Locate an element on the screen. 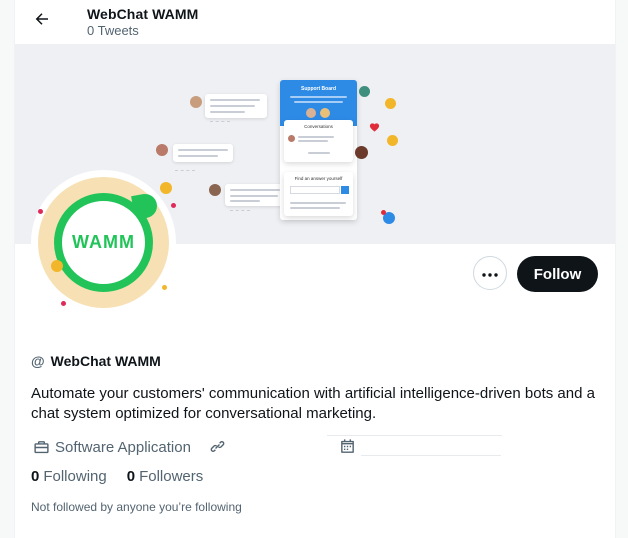 The image size is (628, 538). more-button is located at coordinates (490, 273).